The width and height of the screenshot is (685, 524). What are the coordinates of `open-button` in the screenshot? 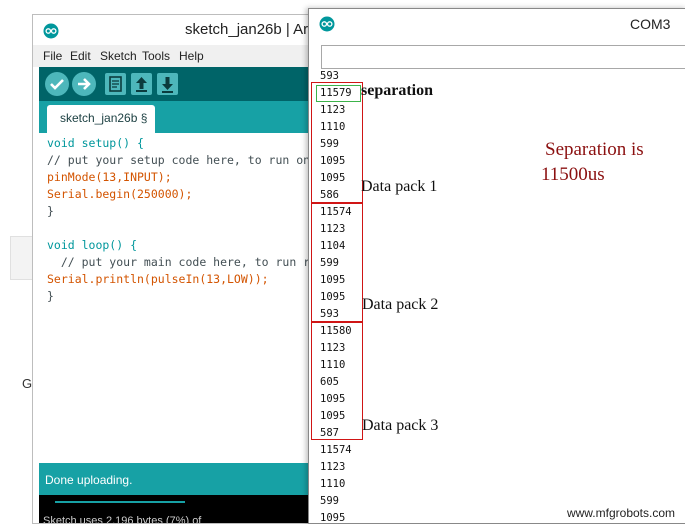 It's located at (141, 84).